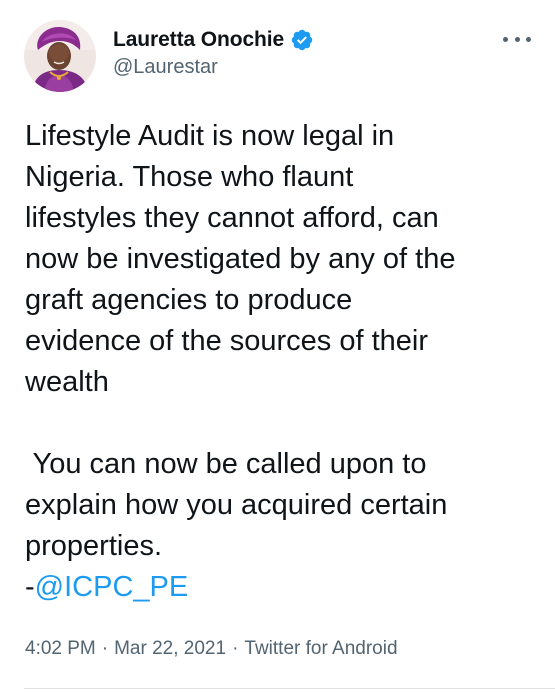 The image size is (555, 693). Describe the element at coordinates (189, 177) in the screenshot. I see `tweet-line: Nigeria. Those who flaunt` at that location.